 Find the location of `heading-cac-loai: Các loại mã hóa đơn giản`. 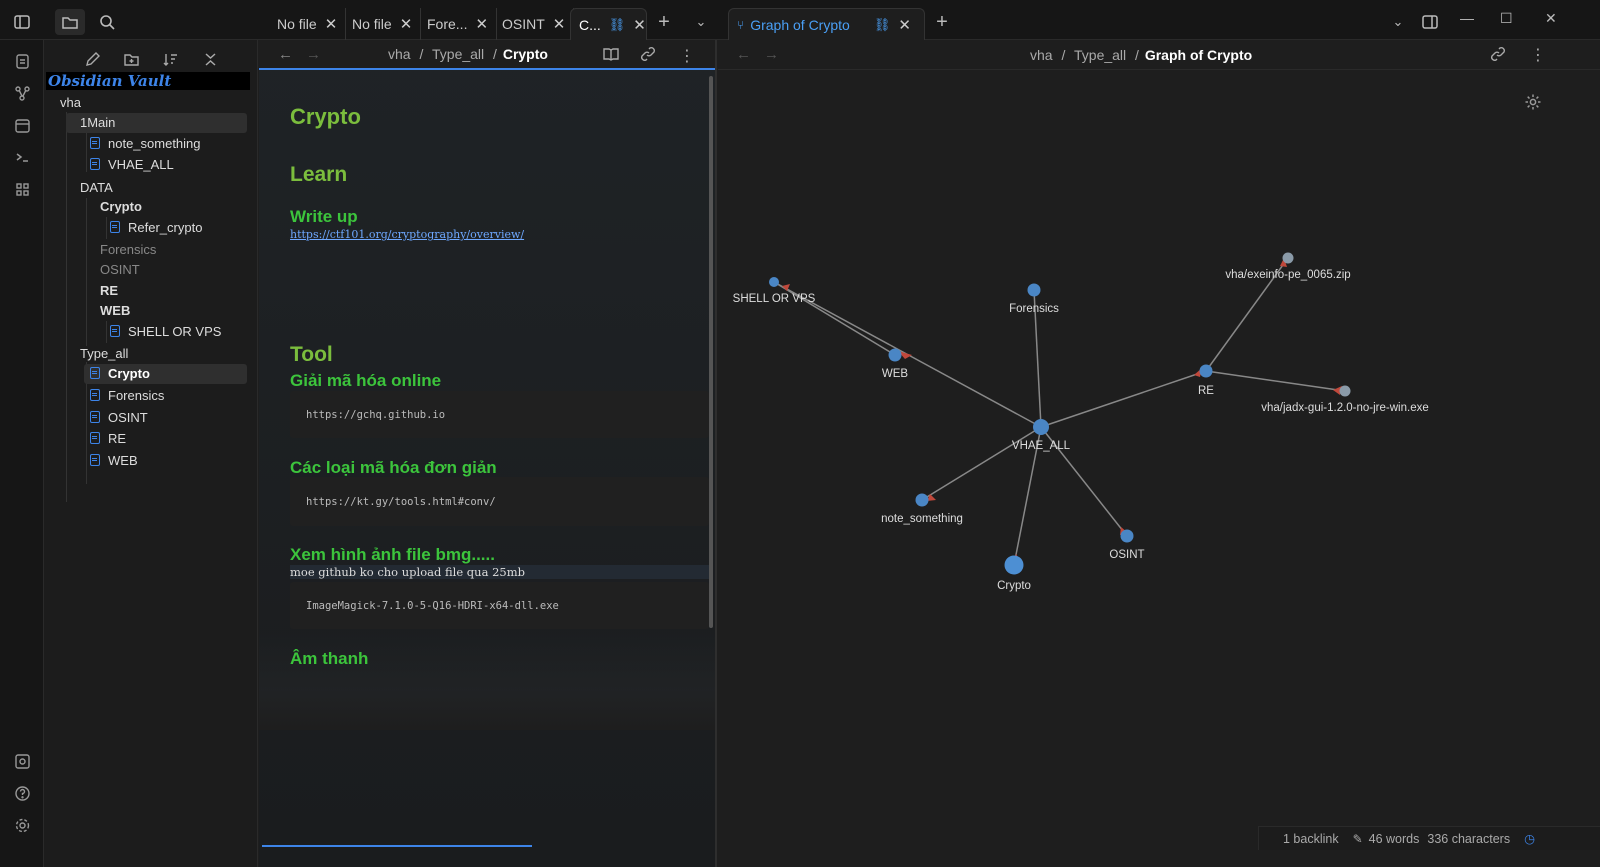

heading-cac-loai: Các loại mã hóa đơn giản is located at coordinates (393, 468).